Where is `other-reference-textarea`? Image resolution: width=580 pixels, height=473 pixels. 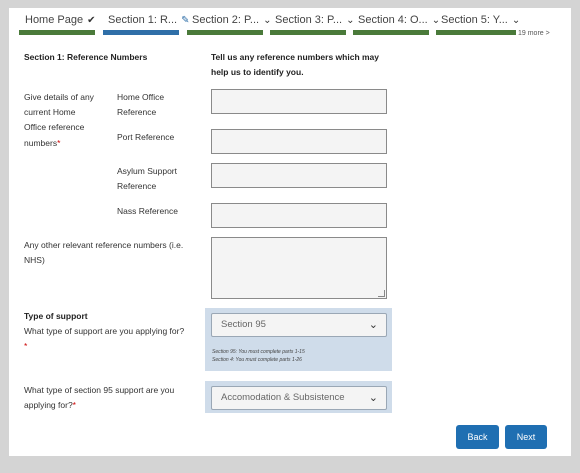 other-reference-textarea is located at coordinates (299, 268).